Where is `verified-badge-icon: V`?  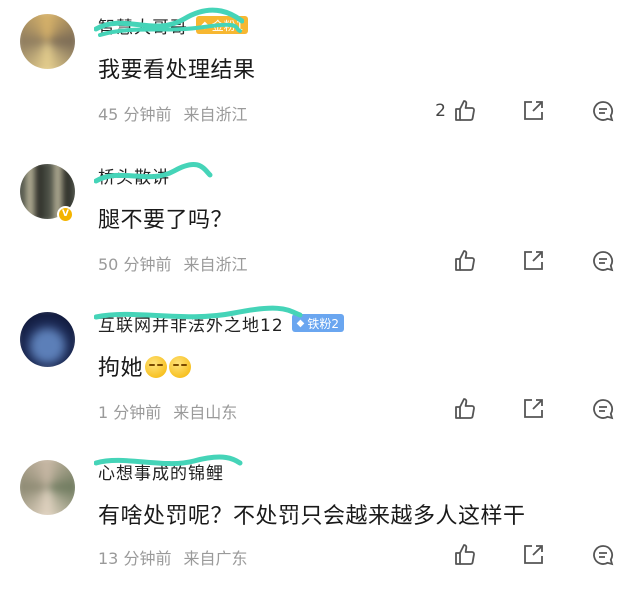
verified-badge-icon: V is located at coordinates (65, 214).